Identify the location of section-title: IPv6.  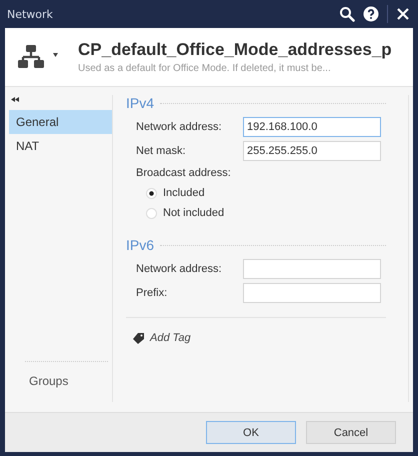
(140, 245).